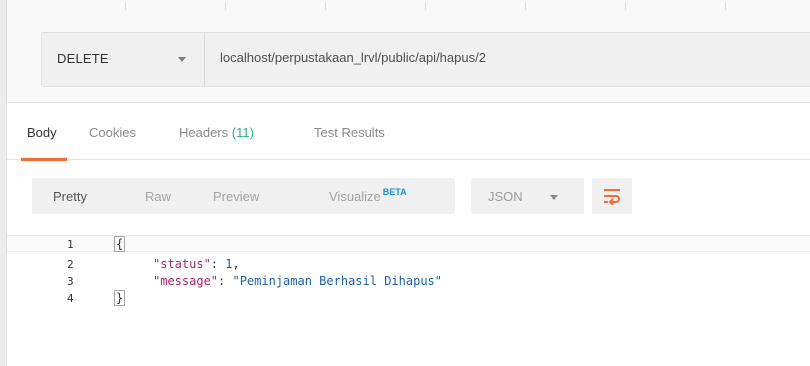 The width and height of the screenshot is (810, 366). I want to click on code-line: 4 }, so click(408, 298).